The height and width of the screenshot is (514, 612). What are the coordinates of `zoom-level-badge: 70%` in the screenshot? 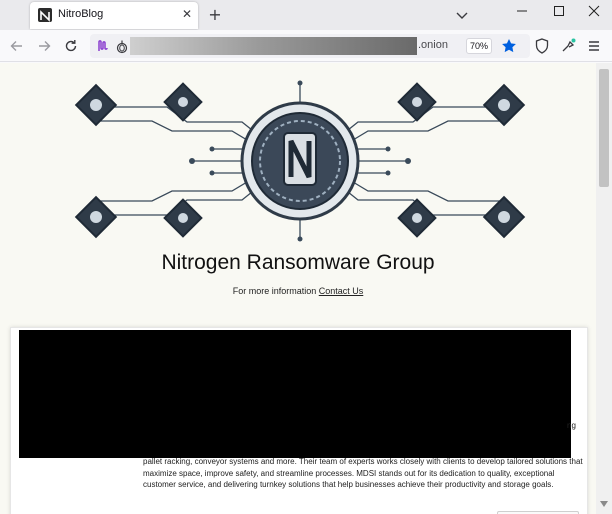 It's located at (479, 46).